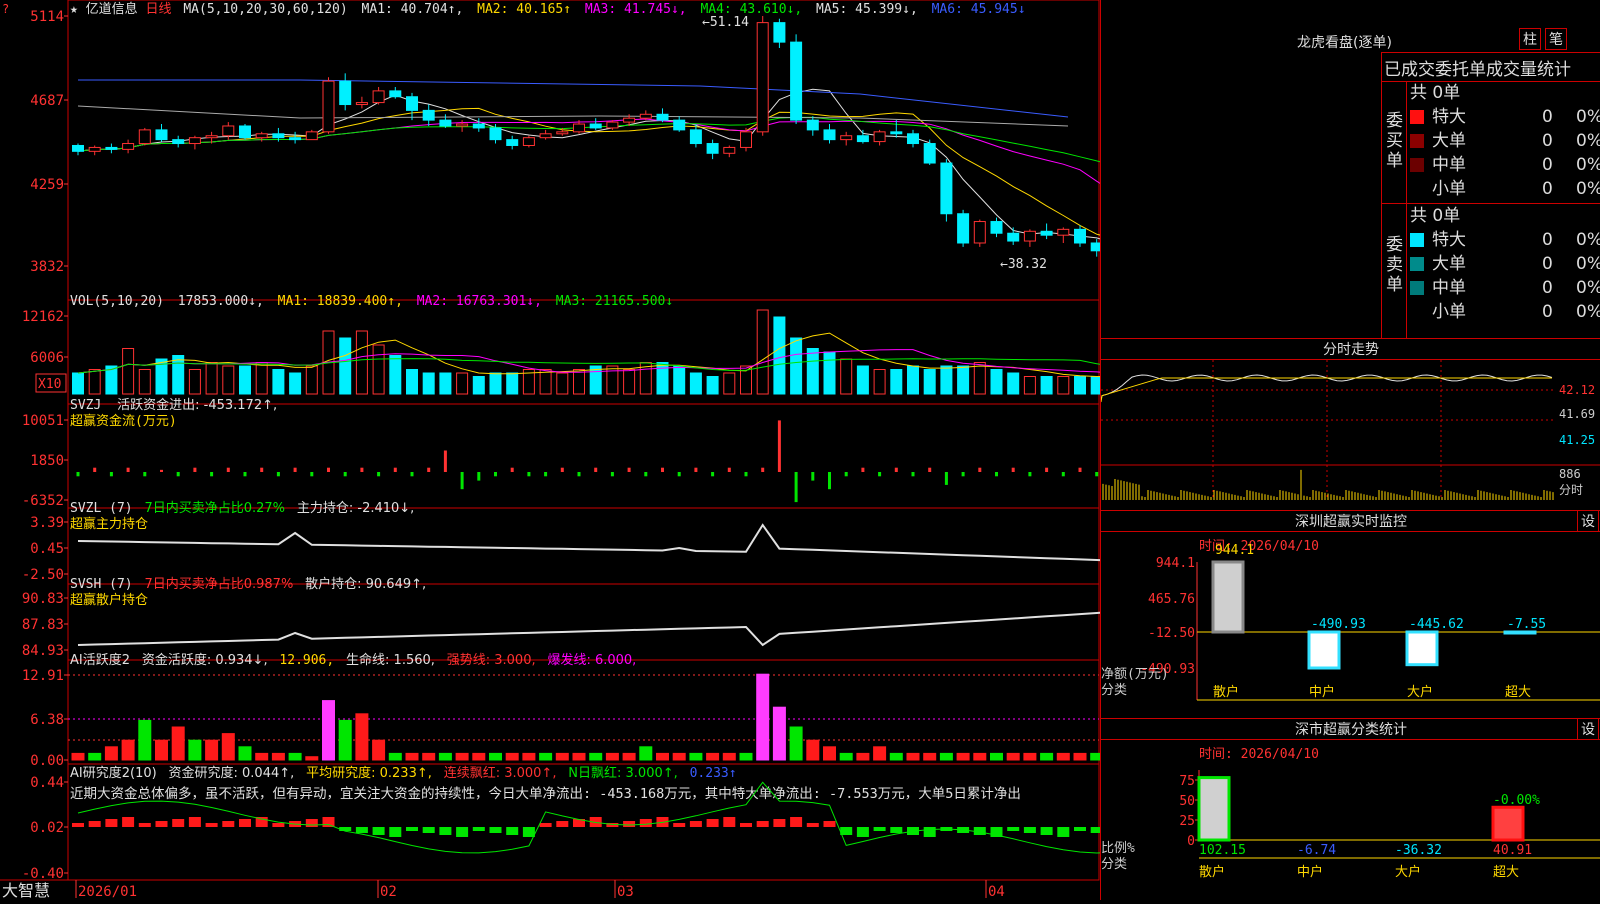 The width and height of the screenshot is (1600, 904). Describe the element at coordinates (45, 461) in the screenshot. I see `svzj-axis: 10051 1850 -6352` at that location.